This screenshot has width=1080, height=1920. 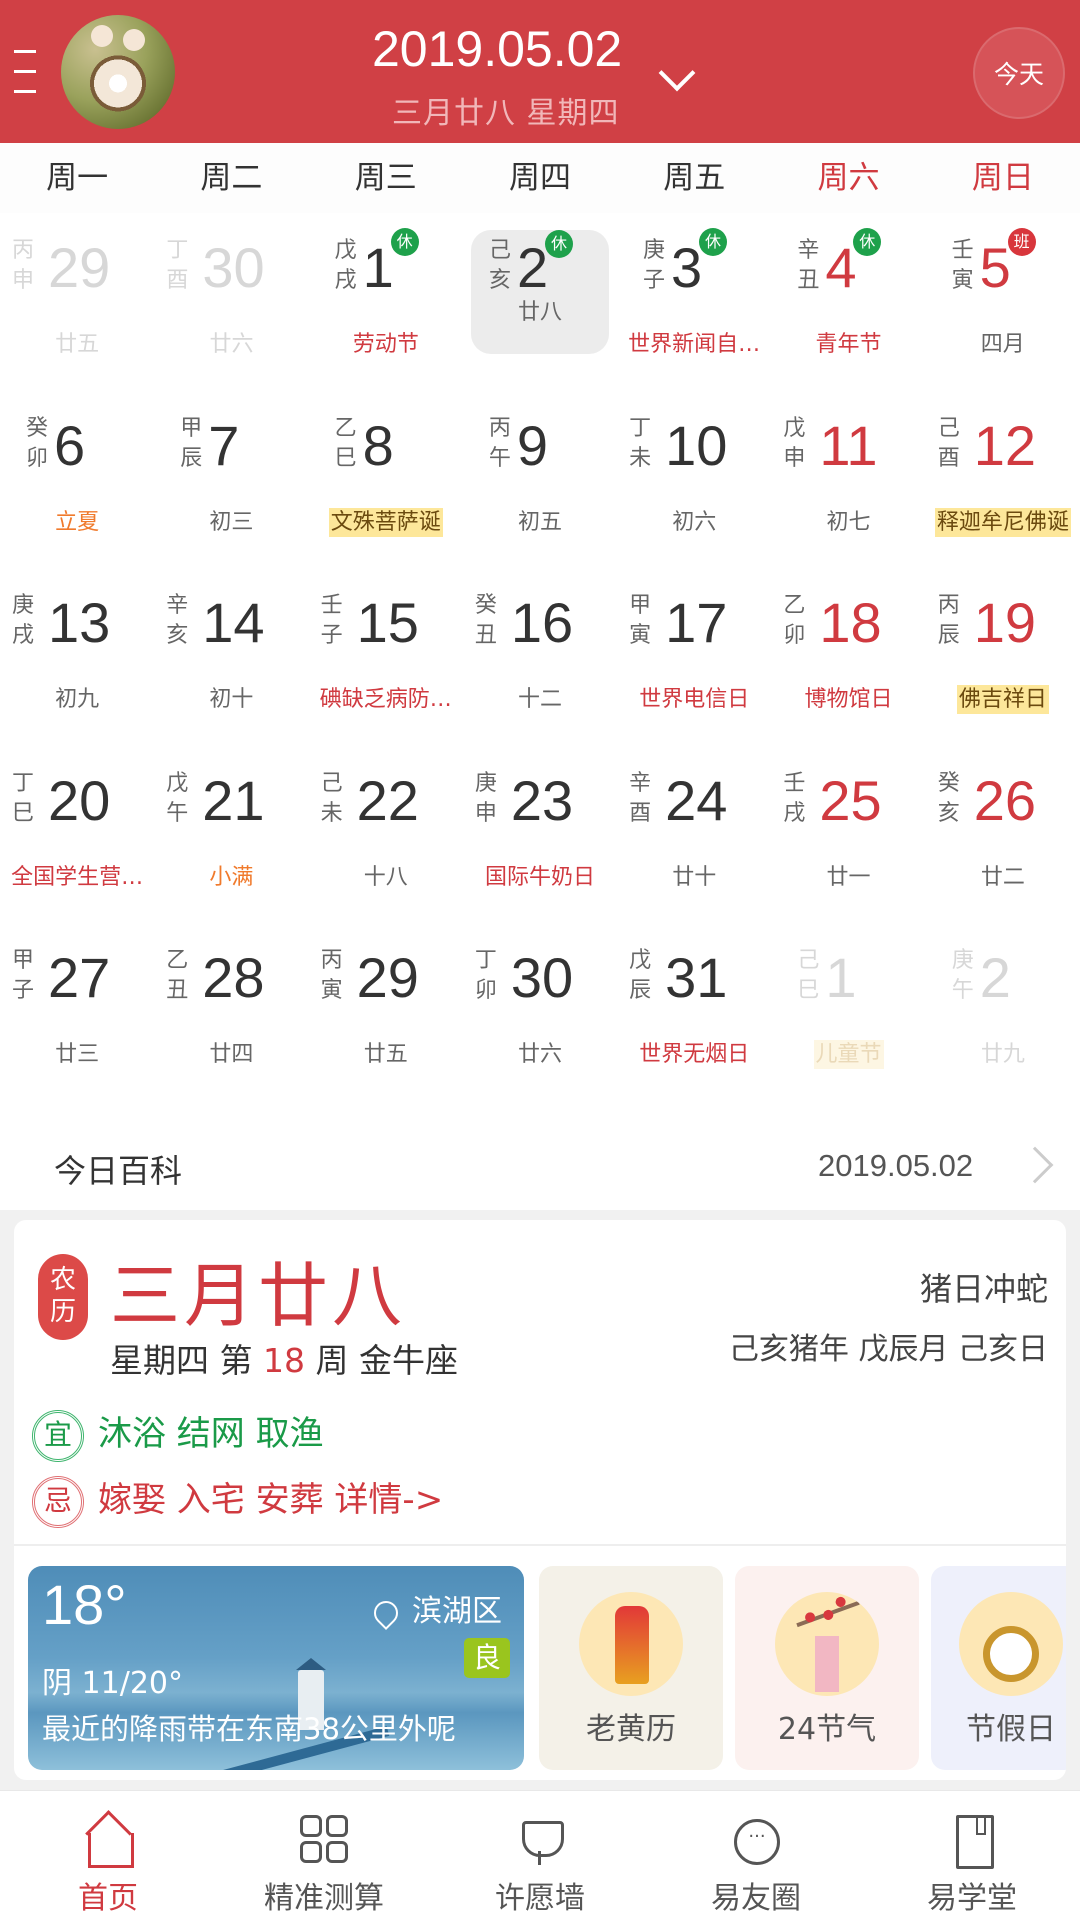 I want to click on today-button: 今天, so click(x=1019, y=73).